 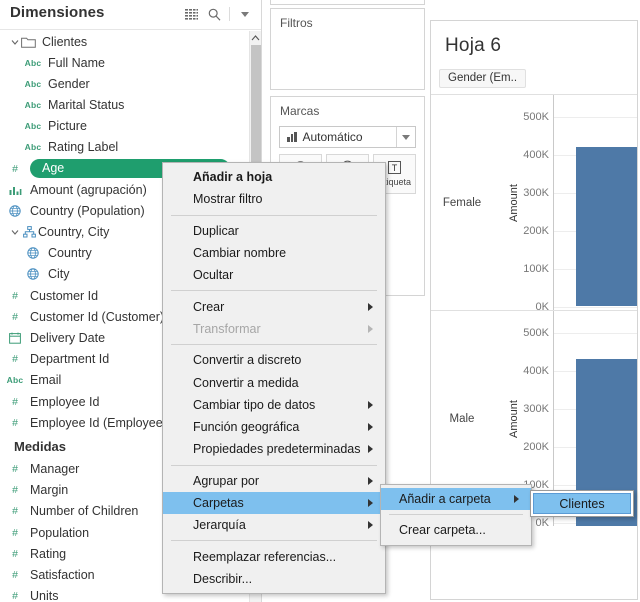 I want to click on mark-type-select: Automático, so click(x=347, y=137).